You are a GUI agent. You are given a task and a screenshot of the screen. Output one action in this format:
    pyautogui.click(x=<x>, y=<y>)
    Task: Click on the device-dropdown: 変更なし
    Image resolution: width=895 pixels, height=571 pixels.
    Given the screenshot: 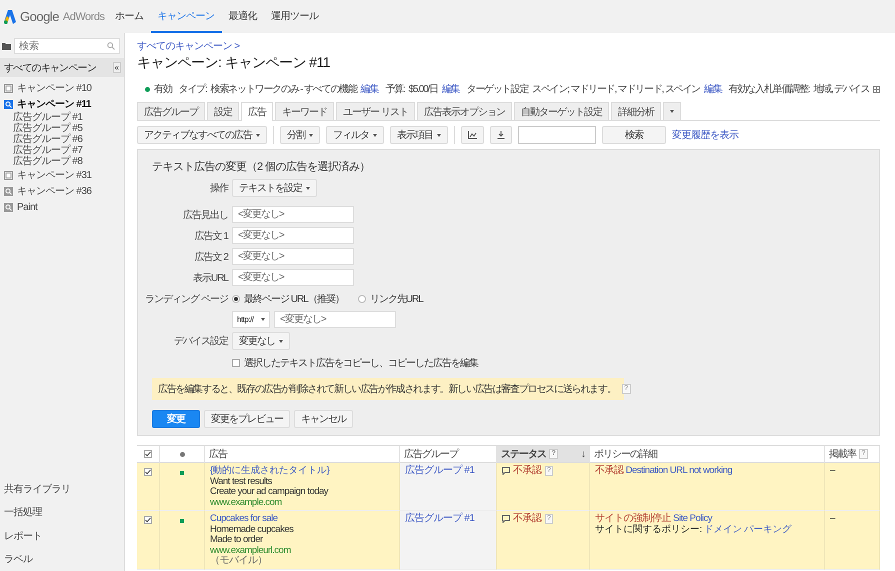 What is the action you would take?
    pyautogui.click(x=261, y=341)
    